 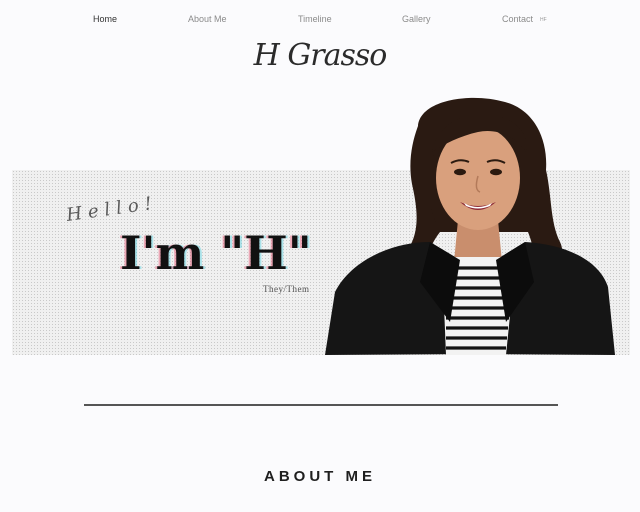 I want to click on nav-home: Home, so click(x=105, y=19).